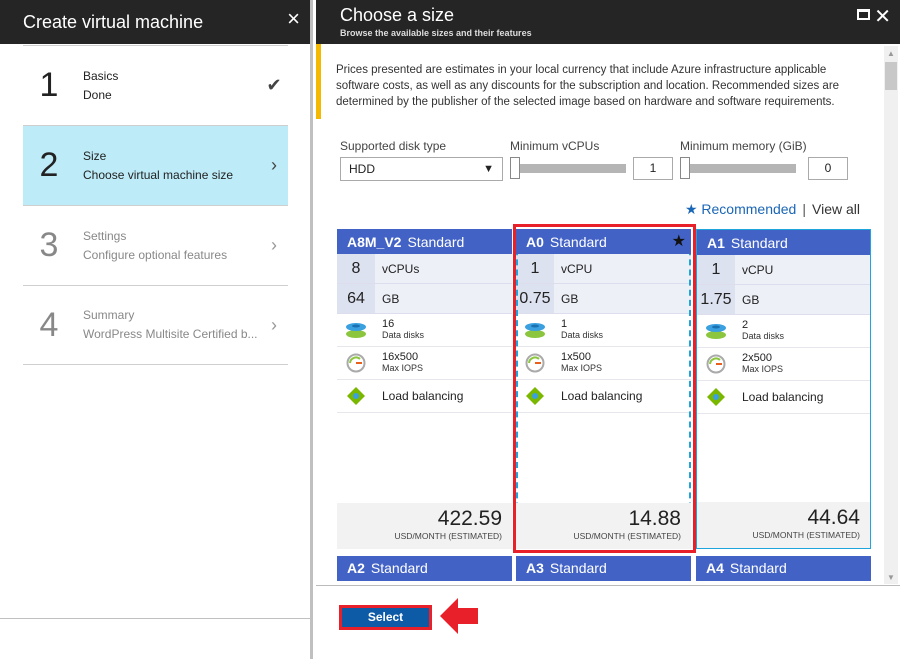 The height and width of the screenshot is (659, 900). What do you see at coordinates (743, 146) in the screenshot?
I see `min-memory-label: Minimum memory (GiB)` at bounding box center [743, 146].